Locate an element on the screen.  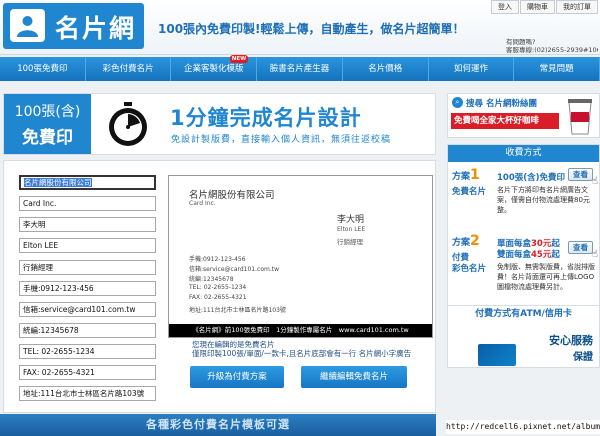
tax-id-field: 統編:12345678 is located at coordinates (87, 330).